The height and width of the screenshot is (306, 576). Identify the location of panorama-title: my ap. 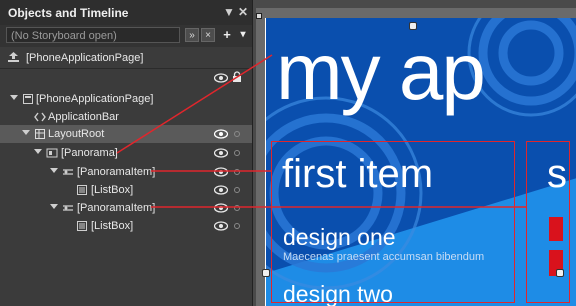
(381, 71).